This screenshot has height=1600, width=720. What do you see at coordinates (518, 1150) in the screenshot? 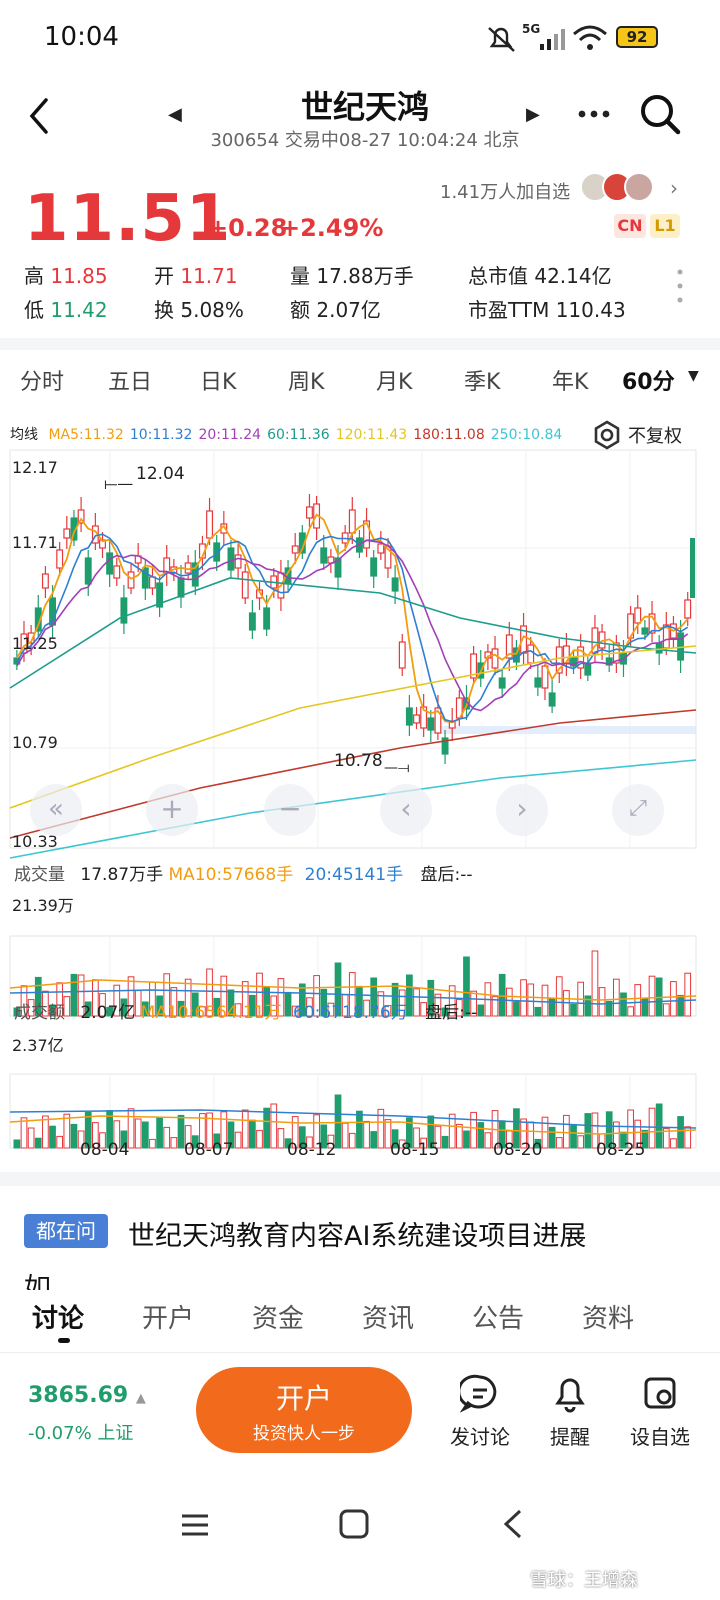
I see `x-date: 08-20` at bounding box center [518, 1150].